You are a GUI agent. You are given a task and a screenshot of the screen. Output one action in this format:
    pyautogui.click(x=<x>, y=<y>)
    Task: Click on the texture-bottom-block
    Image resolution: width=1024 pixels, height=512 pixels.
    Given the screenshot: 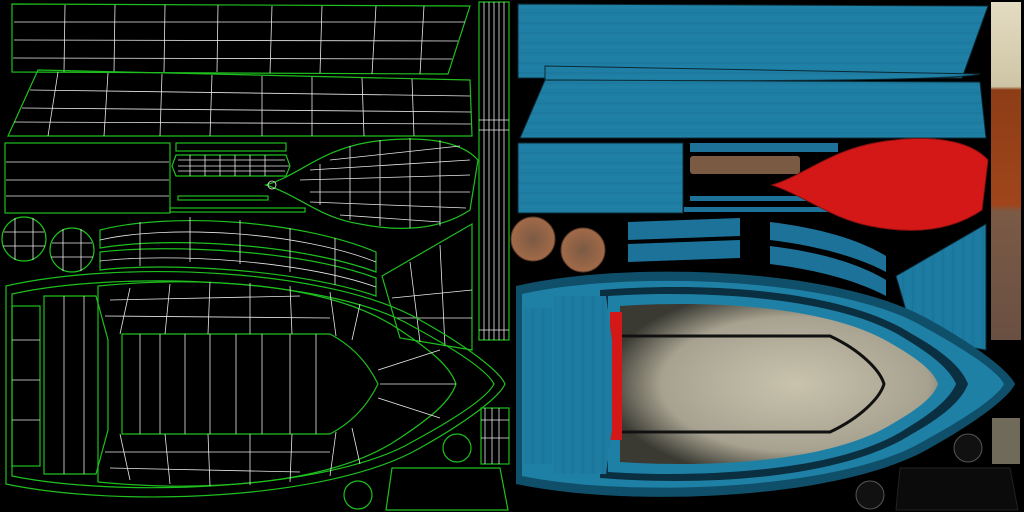 What is the action you would take?
    pyautogui.click(x=957, y=489)
    